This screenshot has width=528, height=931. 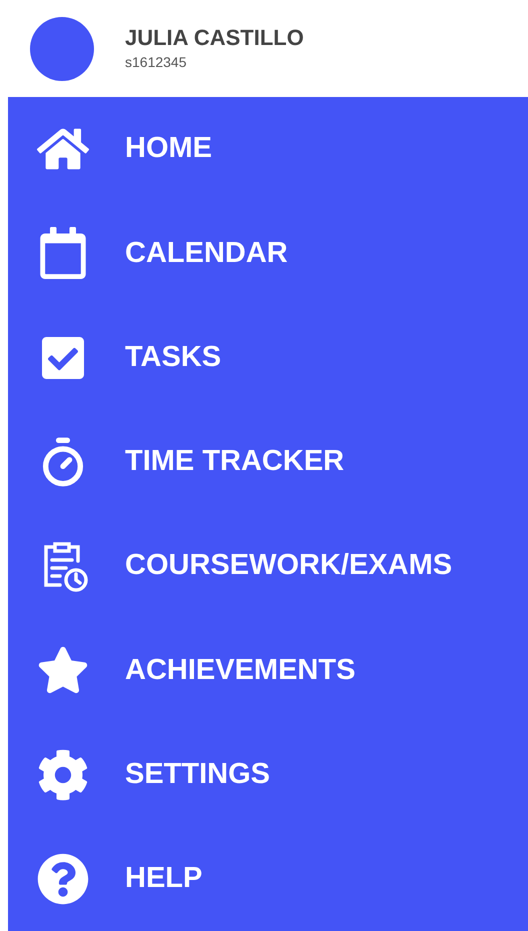 What do you see at coordinates (62, 774) in the screenshot?
I see `settings-icon` at bounding box center [62, 774].